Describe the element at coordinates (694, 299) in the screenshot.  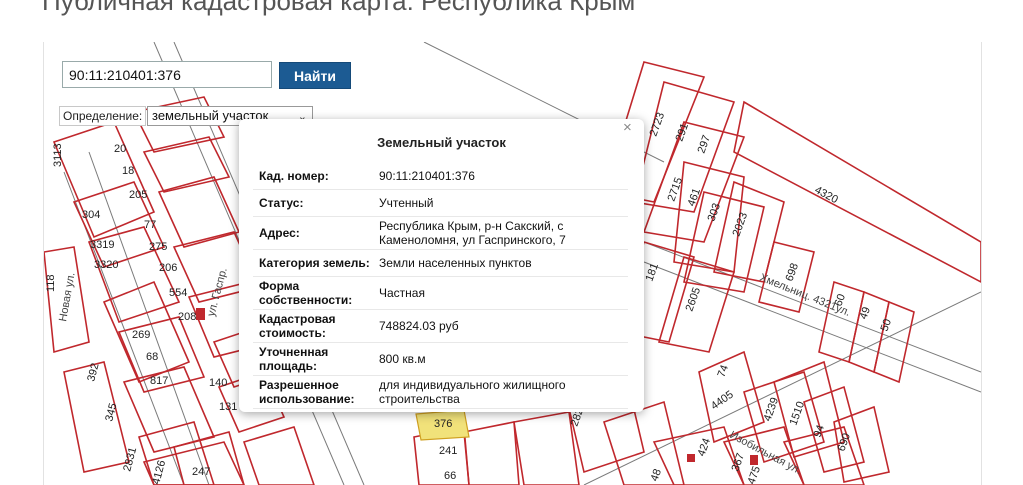
I see `parcel-label: 2605` at that location.